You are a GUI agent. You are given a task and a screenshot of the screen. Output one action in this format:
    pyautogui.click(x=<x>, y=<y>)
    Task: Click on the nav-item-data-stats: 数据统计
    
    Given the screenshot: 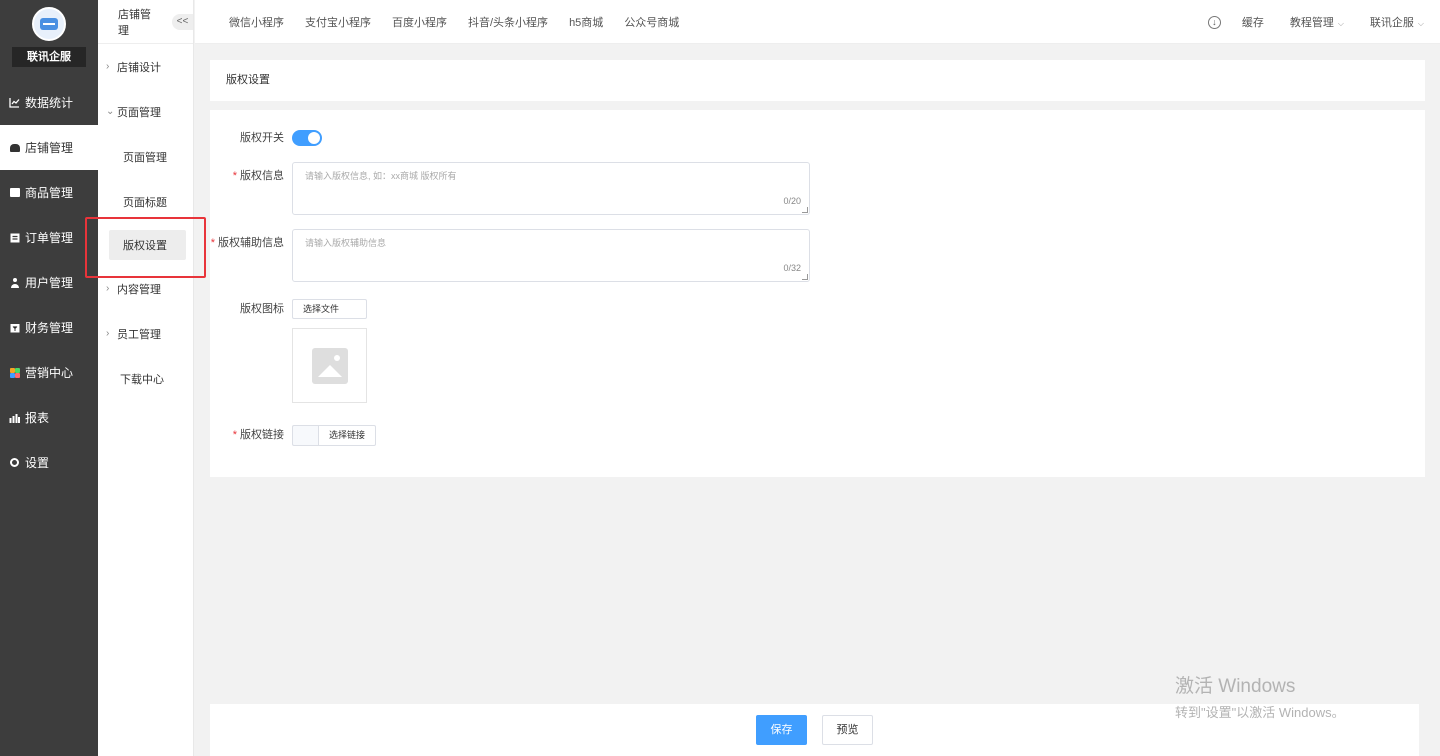 What is the action you would take?
    pyautogui.click(x=49, y=102)
    